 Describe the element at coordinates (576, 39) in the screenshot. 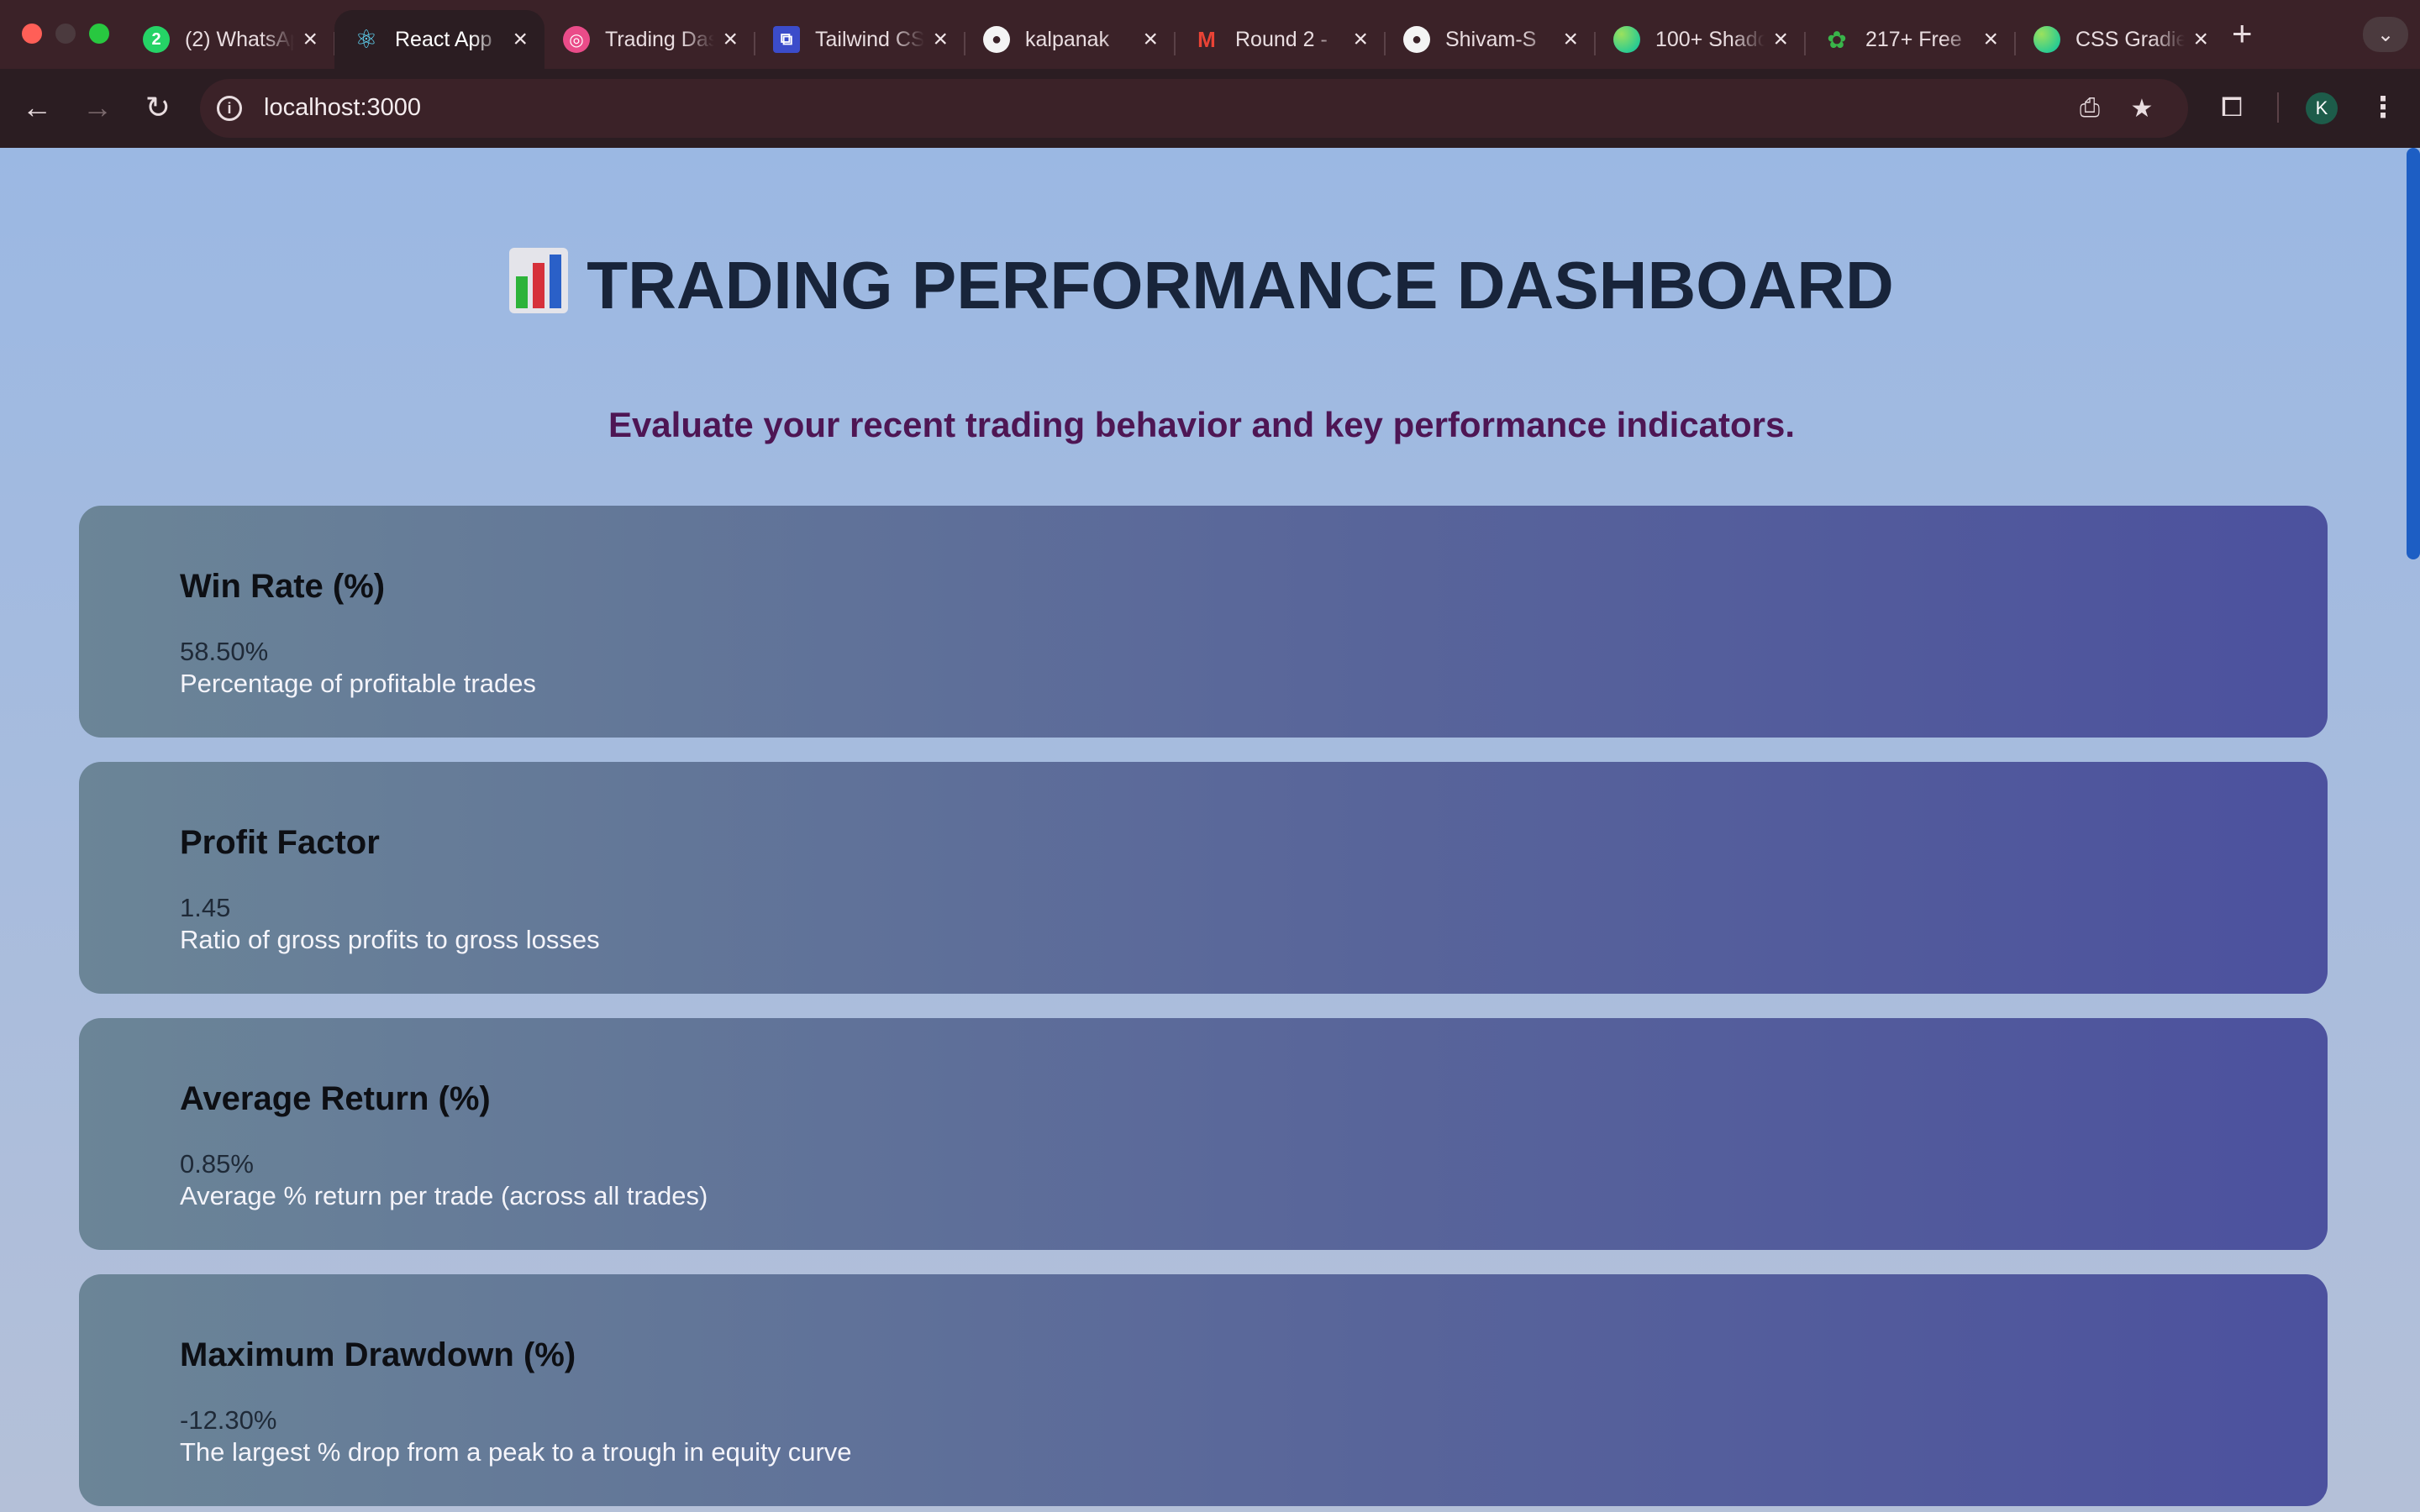

I see `dribbble-icon: ◎` at that location.